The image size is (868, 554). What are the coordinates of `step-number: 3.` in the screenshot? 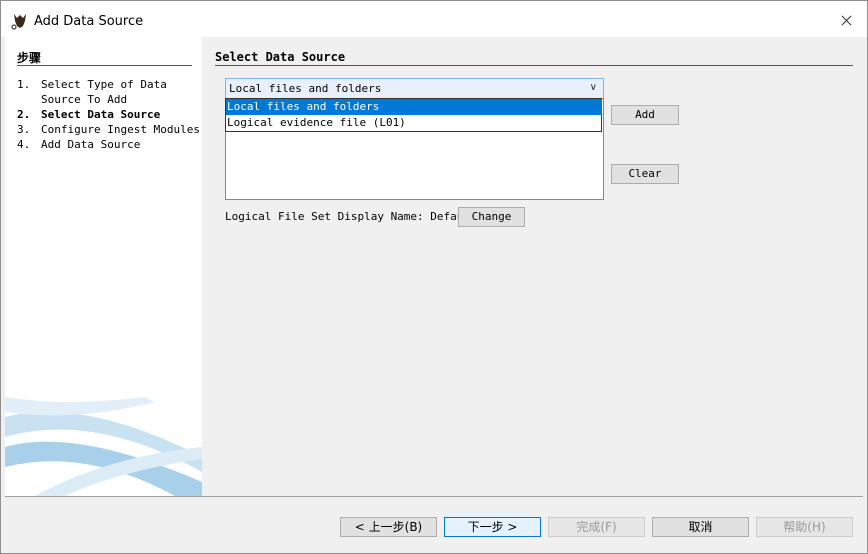 It's located at (24, 129).